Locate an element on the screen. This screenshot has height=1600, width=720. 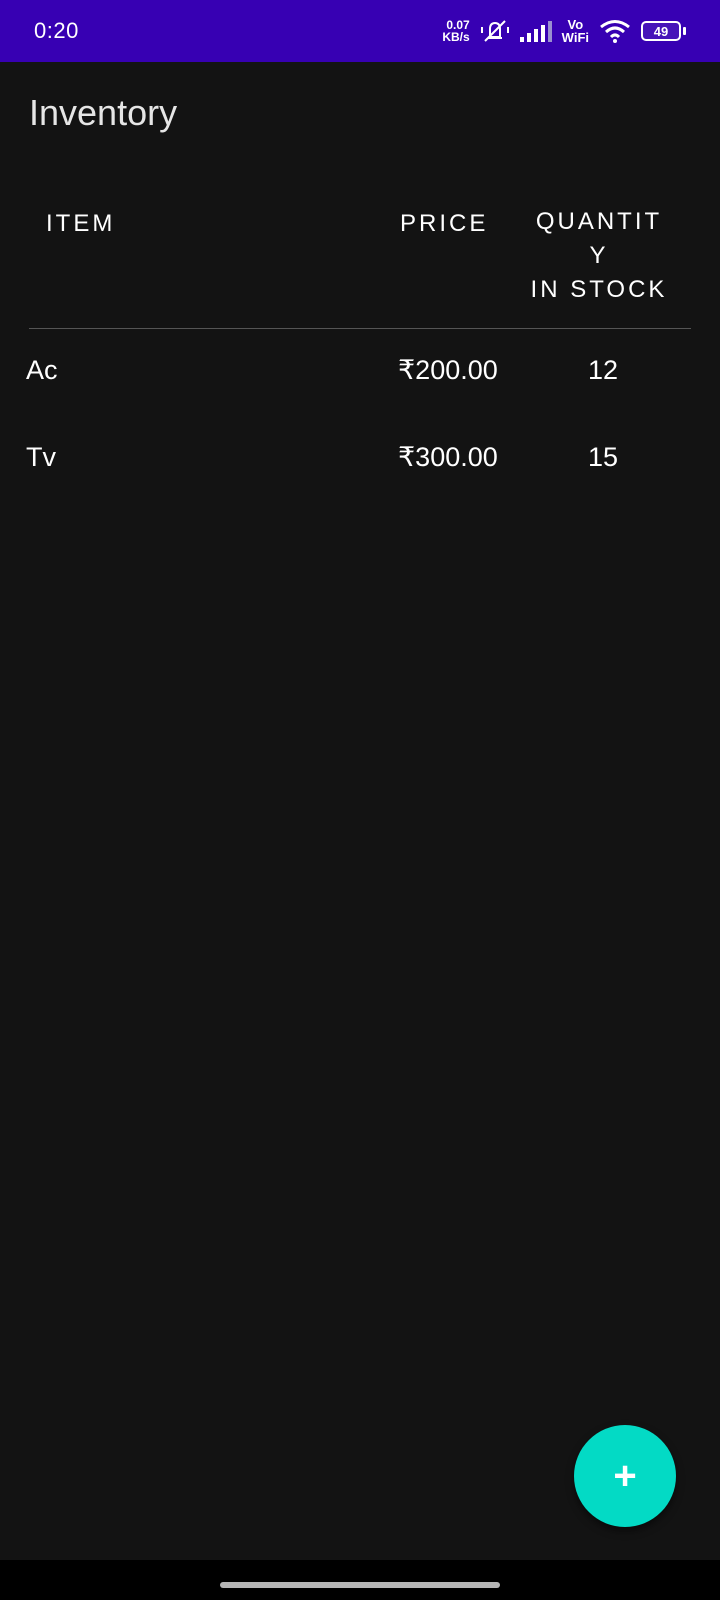
navigation-bar is located at coordinates (360, 1580).